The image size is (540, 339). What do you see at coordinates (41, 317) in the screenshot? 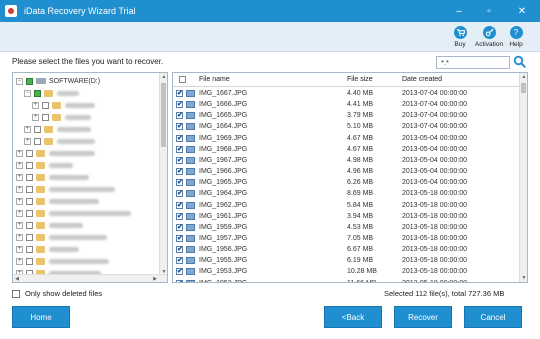
I see `home-button: Home` at bounding box center [41, 317].